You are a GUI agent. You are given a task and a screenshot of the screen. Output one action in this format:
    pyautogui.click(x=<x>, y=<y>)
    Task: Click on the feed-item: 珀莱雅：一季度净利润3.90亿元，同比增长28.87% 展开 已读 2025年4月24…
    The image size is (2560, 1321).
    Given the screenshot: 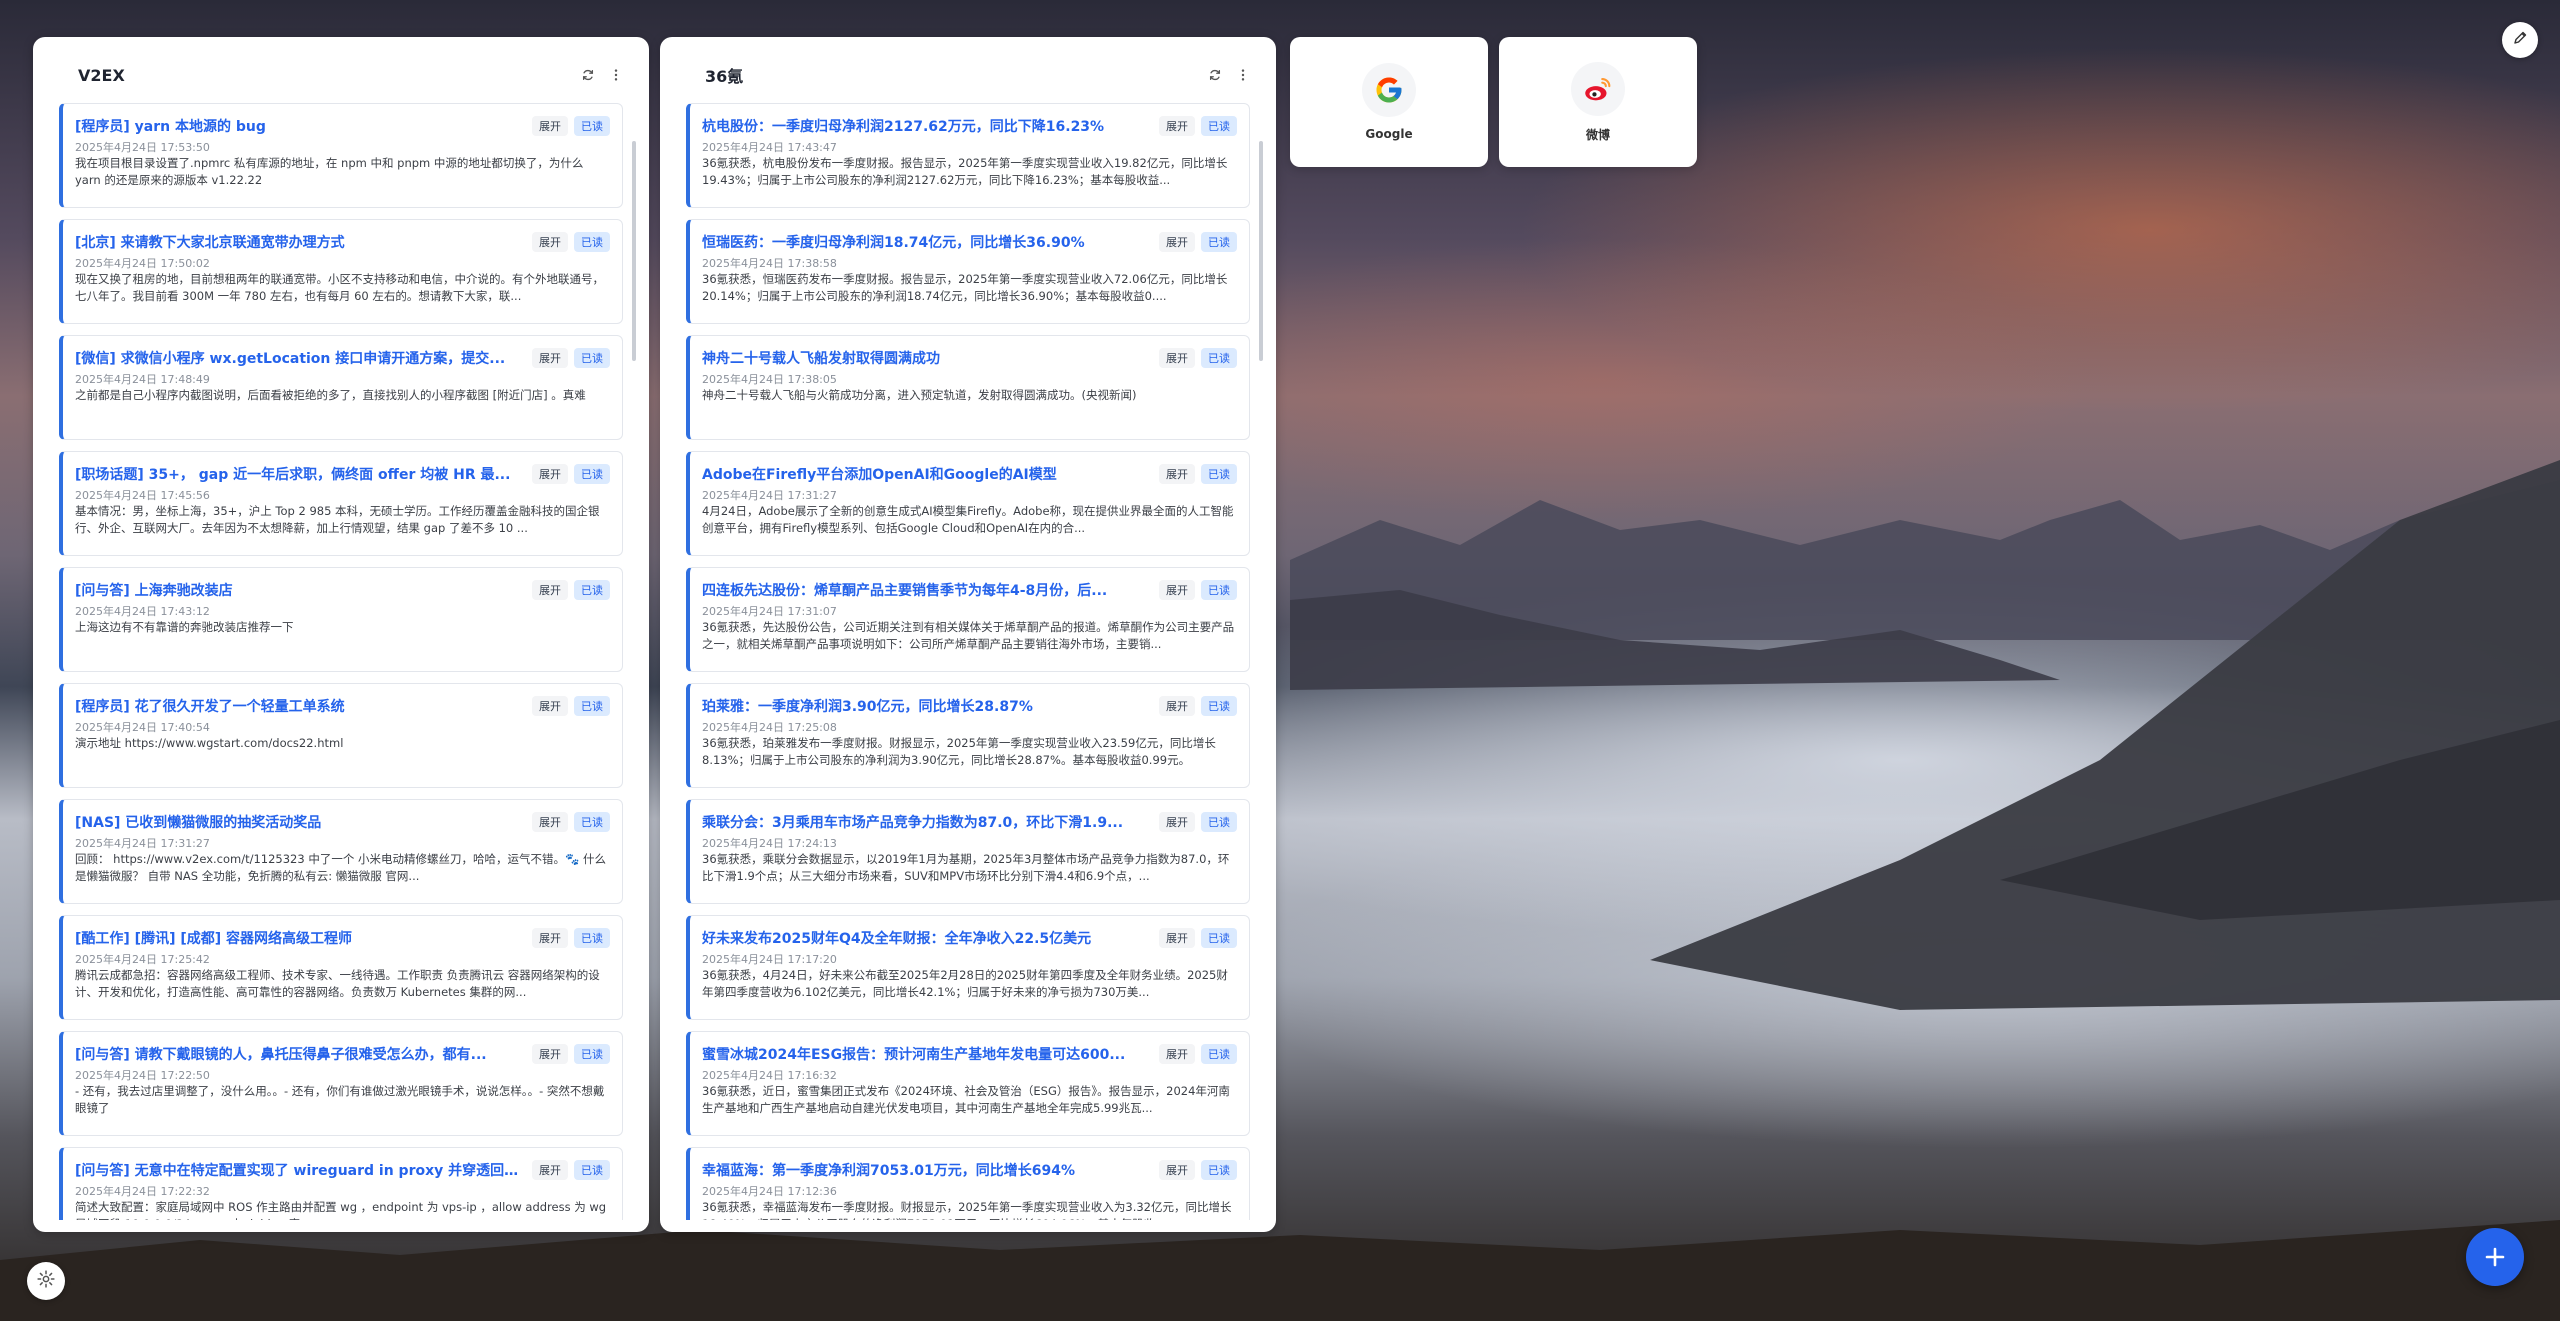 What is the action you would take?
    pyautogui.click(x=968, y=735)
    